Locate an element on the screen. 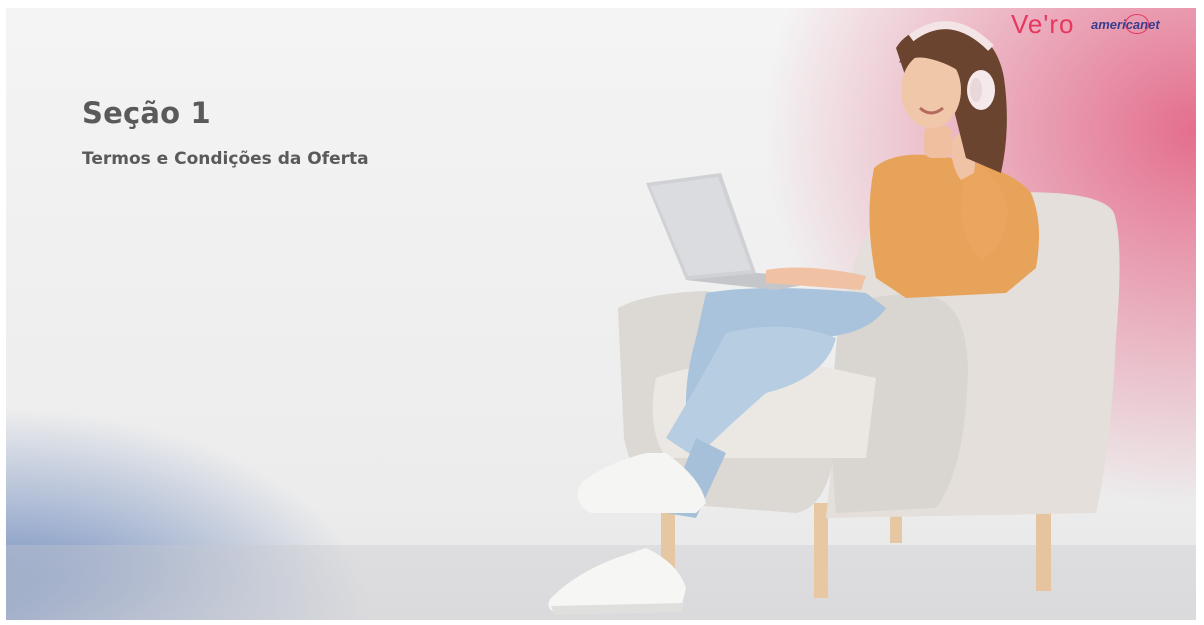 Image resolution: width=1204 pixels, height=625 pixels. americanet-ring-icon is located at coordinates (1137, 24).